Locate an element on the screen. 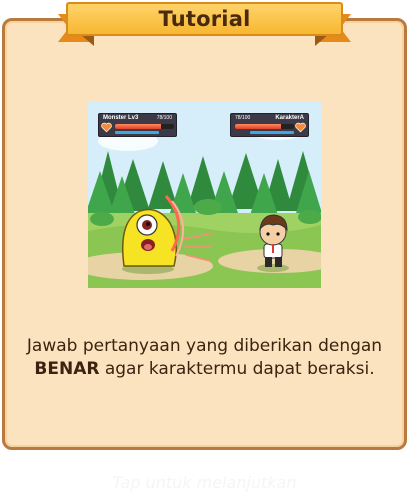  enemy-status-panel: Monster Lv3 78/100 is located at coordinates (137, 125).